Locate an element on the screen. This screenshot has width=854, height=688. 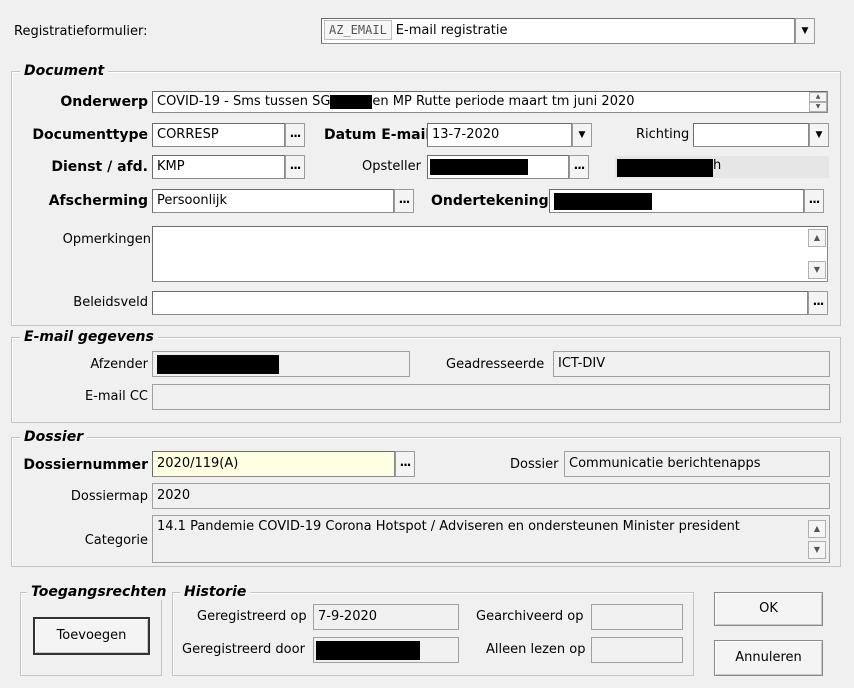
geregistreerd-door-label: Geregistreerd door is located at coordinates (243, 649).